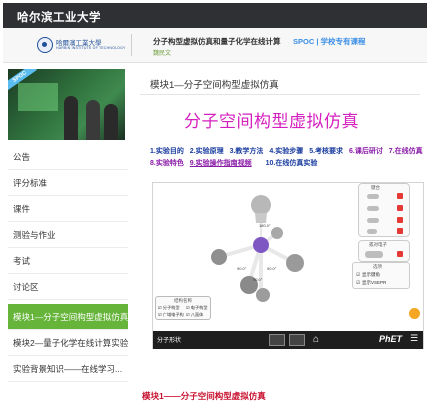 The image size is (430, 410). What do you see at coordinates (261, 245) in the screenshot?
I see `central-atom` at bounding box center [261, 245].